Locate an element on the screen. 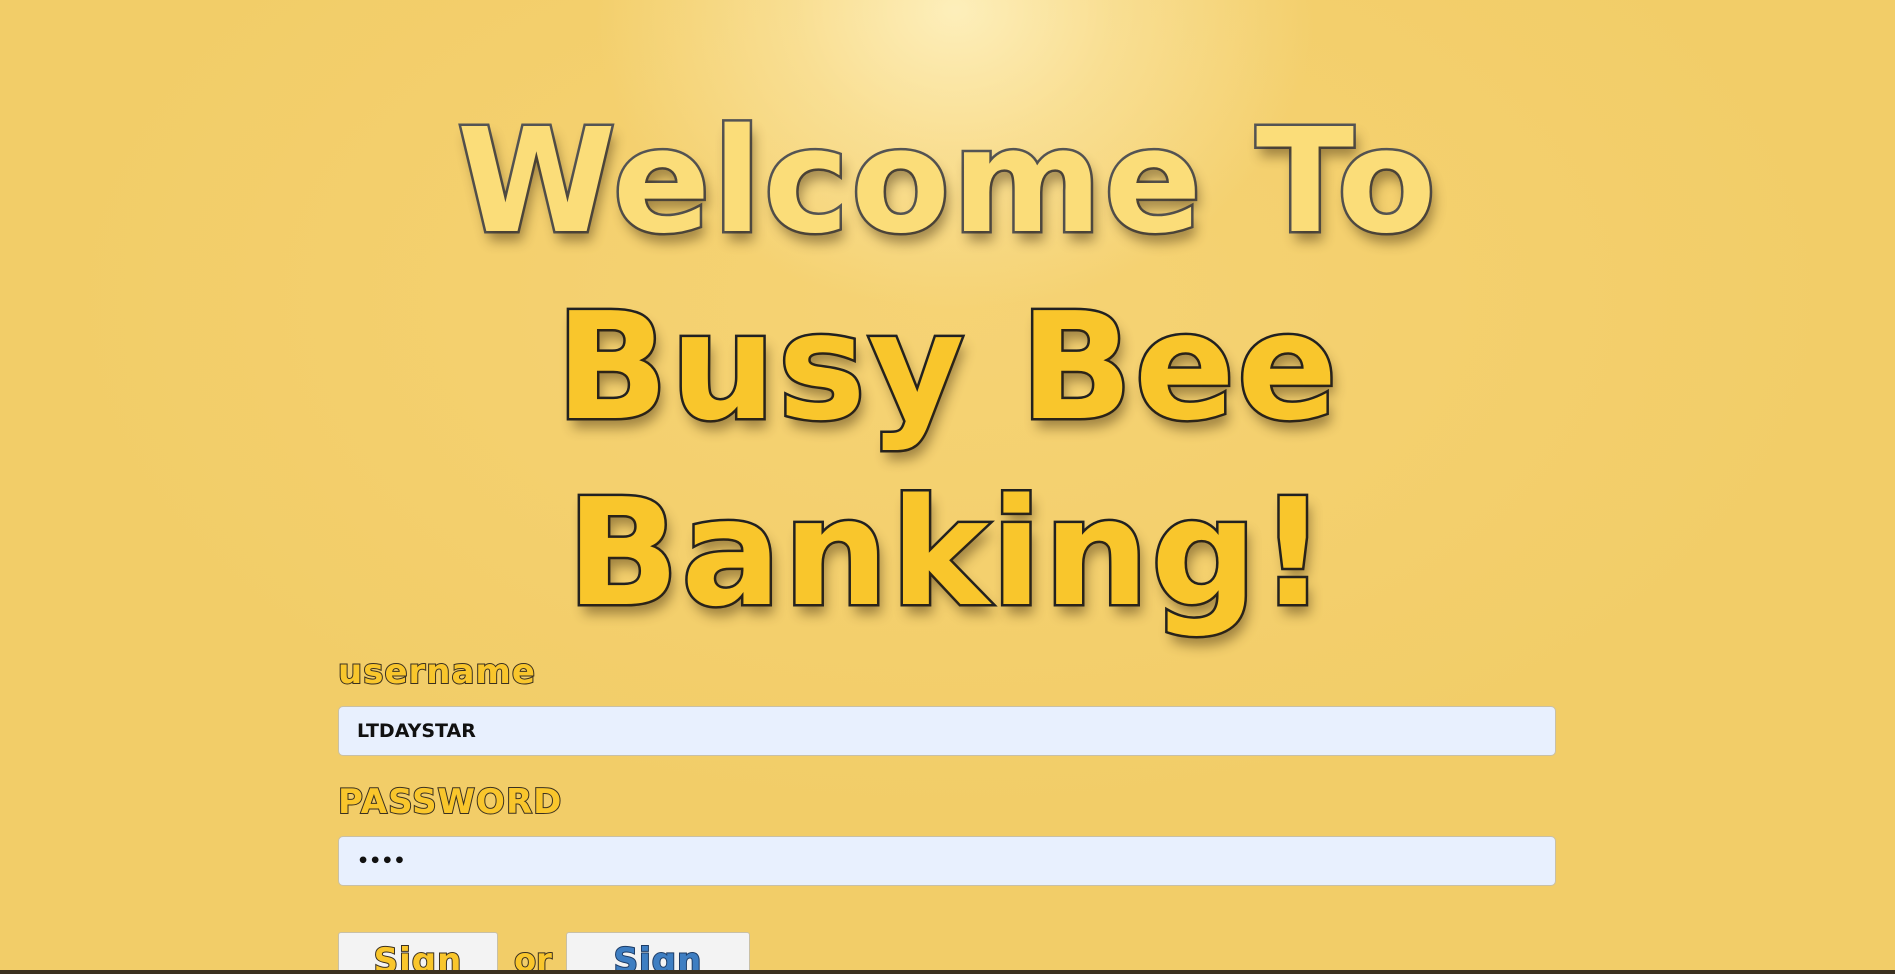 This screenshot has height=974, width=1895. welcome-heading-line-3: Banking! is located at coordinates (946, 553).